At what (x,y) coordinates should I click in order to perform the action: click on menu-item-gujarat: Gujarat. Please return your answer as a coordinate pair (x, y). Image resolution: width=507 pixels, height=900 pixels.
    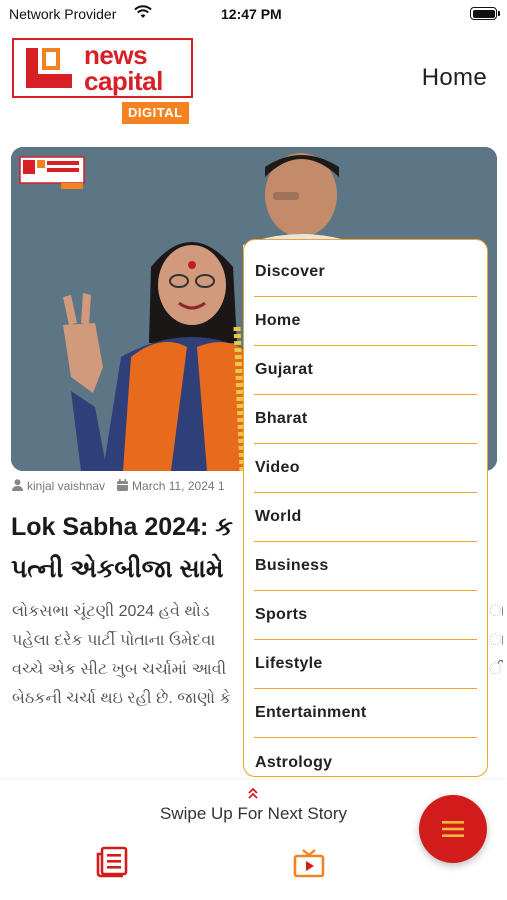
    Looking at the image, I should click on (365, 370).